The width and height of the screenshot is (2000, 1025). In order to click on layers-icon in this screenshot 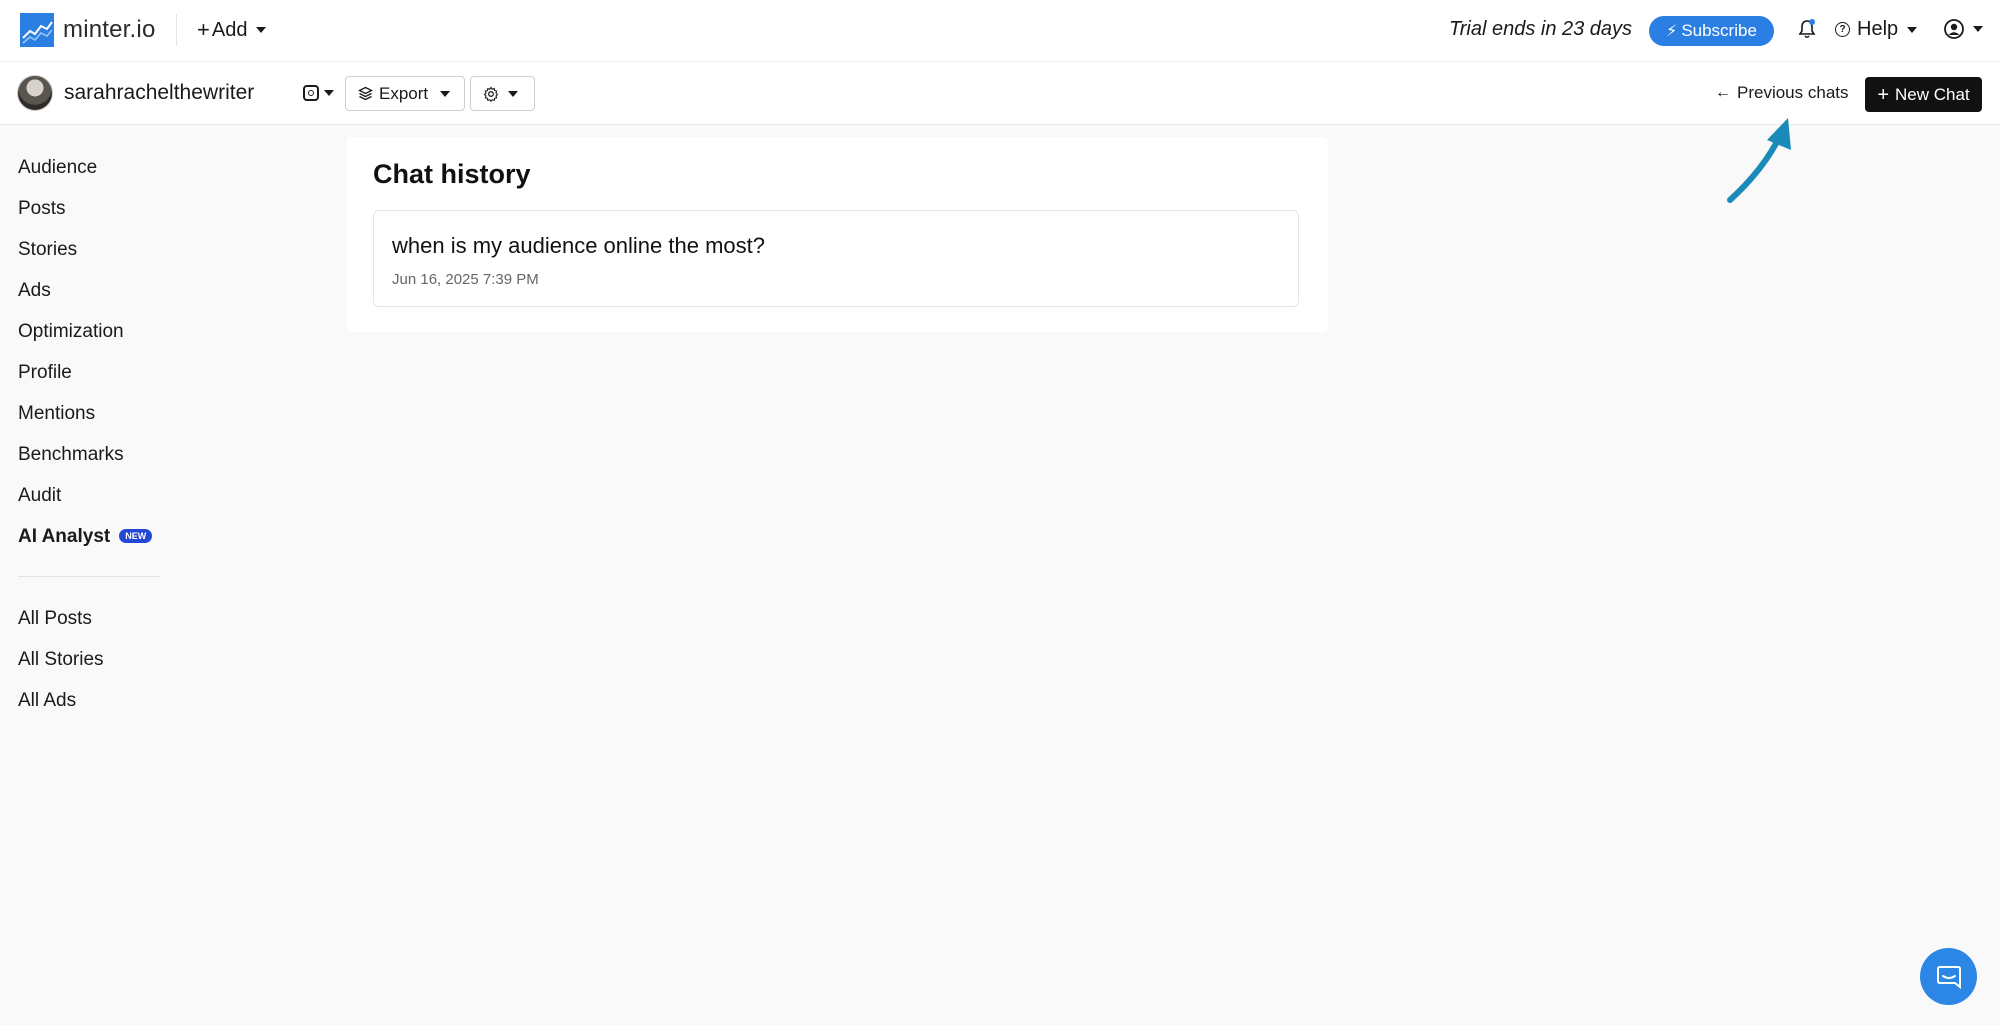, I will do `click(365, 93)`.